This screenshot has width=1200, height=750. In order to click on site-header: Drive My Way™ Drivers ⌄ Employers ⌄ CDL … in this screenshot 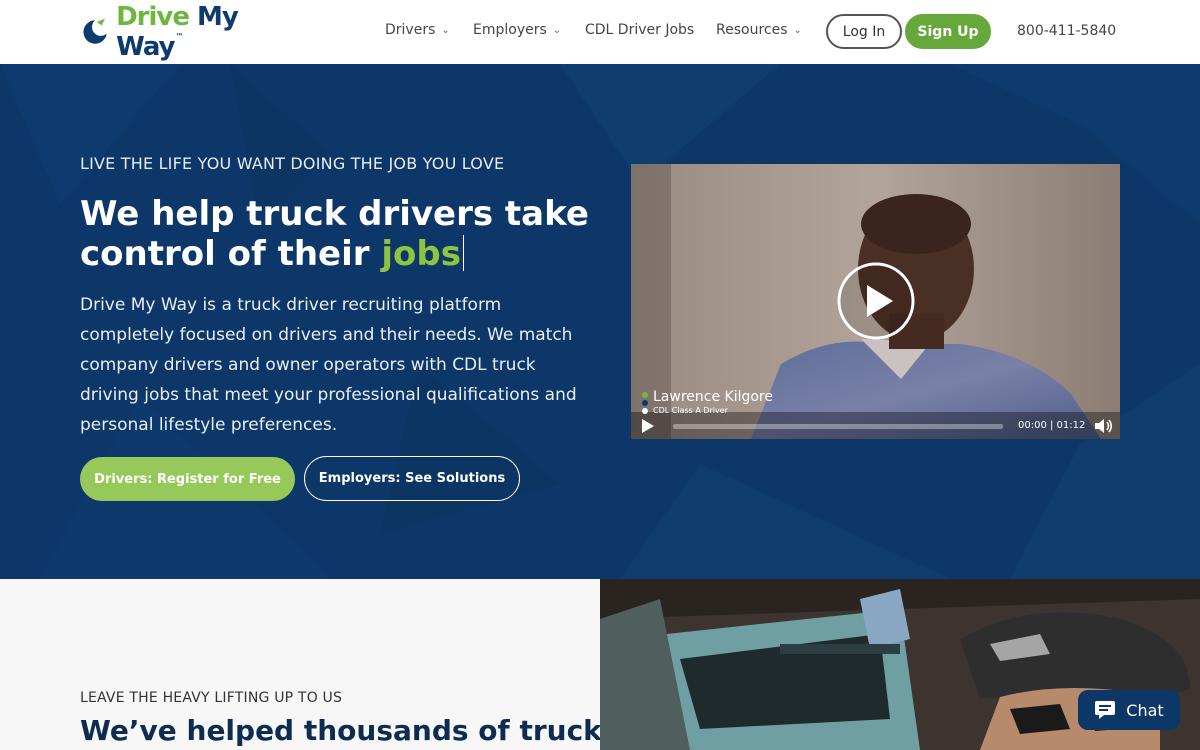, I will do `click(600, 32)`.